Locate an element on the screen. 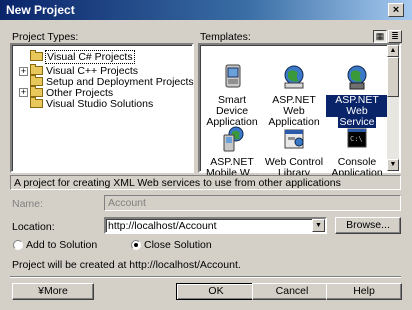 This screenshot has width=412, height=310. asp-net-mobile-icon is located at coordinates (232, 139).